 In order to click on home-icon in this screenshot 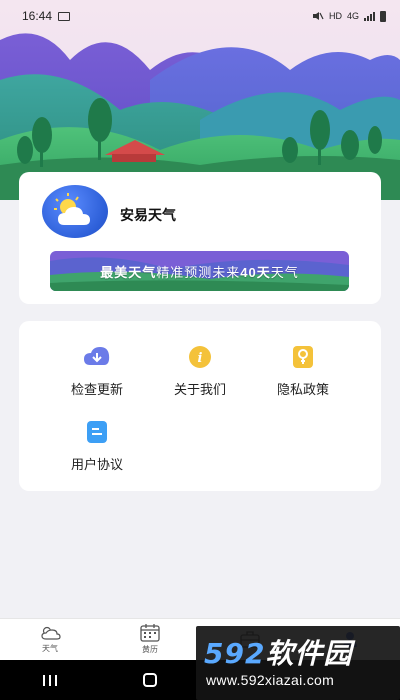, I will do `click(150, 680)`.